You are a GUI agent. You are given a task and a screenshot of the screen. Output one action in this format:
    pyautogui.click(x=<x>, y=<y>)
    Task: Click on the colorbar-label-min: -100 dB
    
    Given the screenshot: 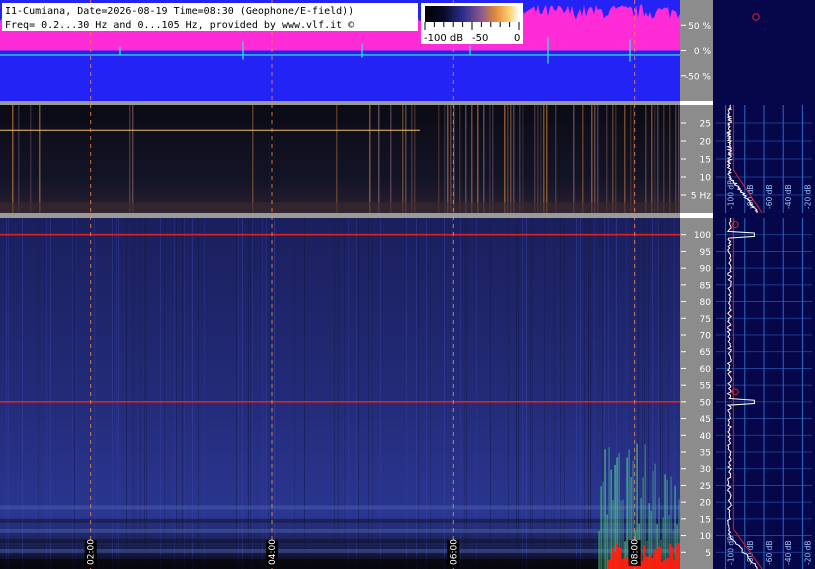 What is the action you would take?
    pyautogui.click(x=443, y=38)
    